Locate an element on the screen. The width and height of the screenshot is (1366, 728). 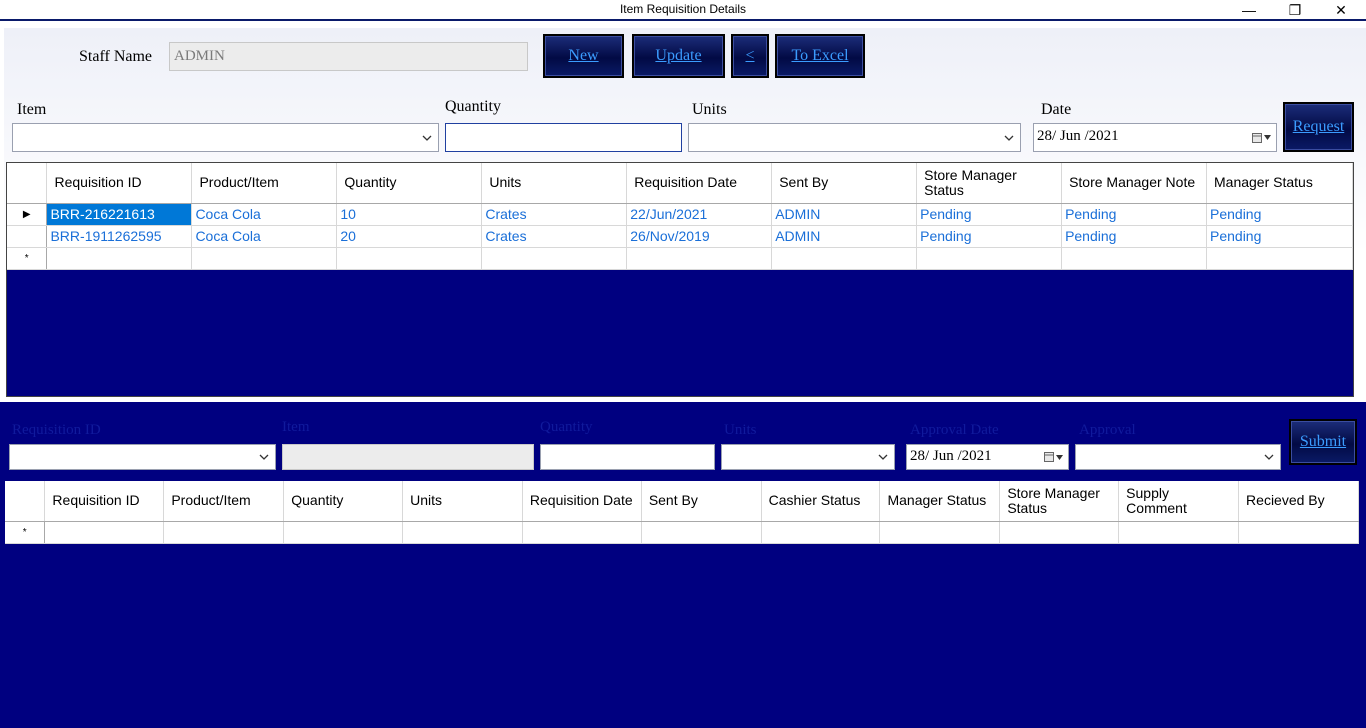
table-cell: BRR-1911262595 is located at coordinates (119, 236).